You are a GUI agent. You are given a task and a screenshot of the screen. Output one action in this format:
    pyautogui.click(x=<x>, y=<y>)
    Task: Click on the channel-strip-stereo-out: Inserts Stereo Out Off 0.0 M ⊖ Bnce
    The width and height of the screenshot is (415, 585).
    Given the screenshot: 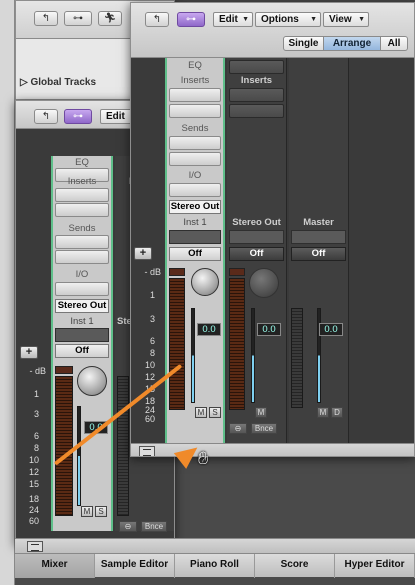 What is the action you would take?
    pyautogui.click(x=257, y=250)
    